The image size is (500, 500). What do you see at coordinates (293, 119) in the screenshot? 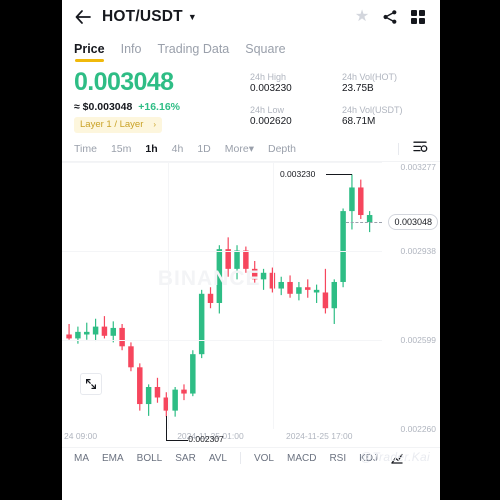
I see `stat-24h-low: 24h Low 0.002620` at bounding box center [293, 119].